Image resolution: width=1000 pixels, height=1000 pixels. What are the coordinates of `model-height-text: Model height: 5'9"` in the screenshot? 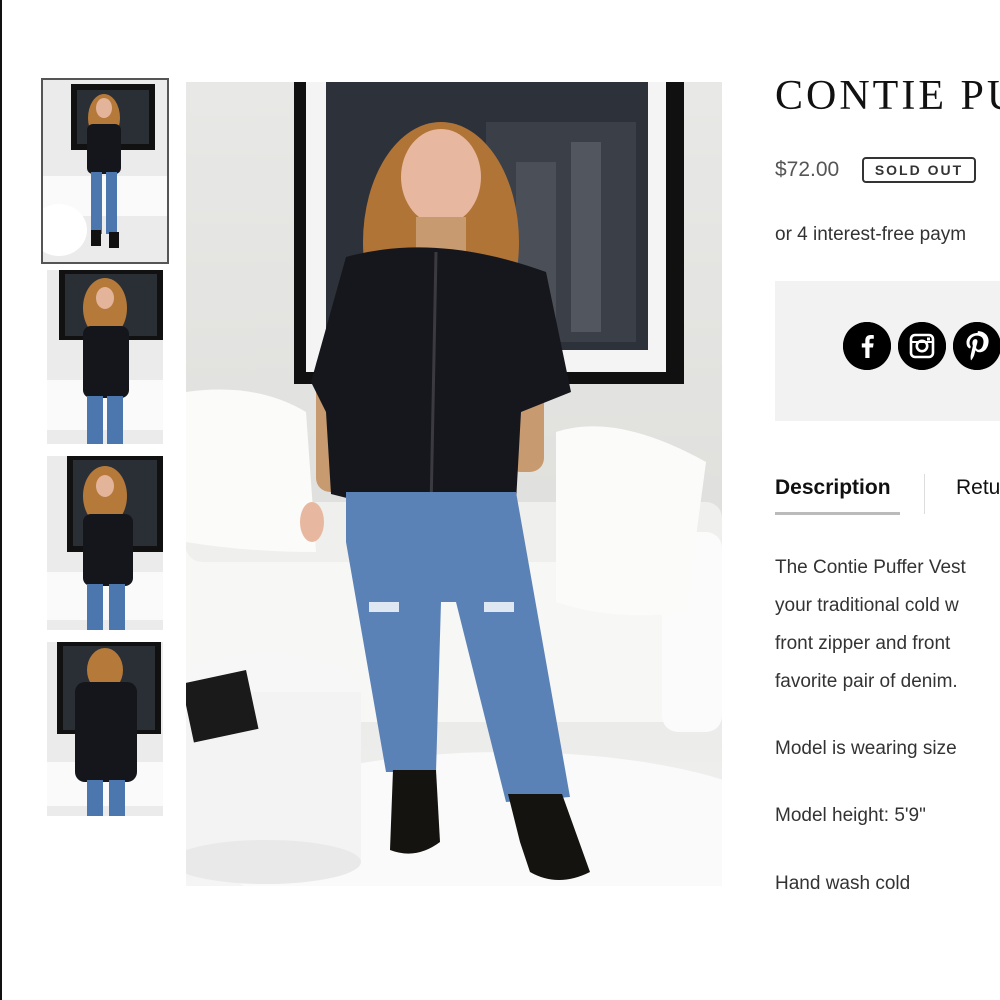 It's located at (850, 815).